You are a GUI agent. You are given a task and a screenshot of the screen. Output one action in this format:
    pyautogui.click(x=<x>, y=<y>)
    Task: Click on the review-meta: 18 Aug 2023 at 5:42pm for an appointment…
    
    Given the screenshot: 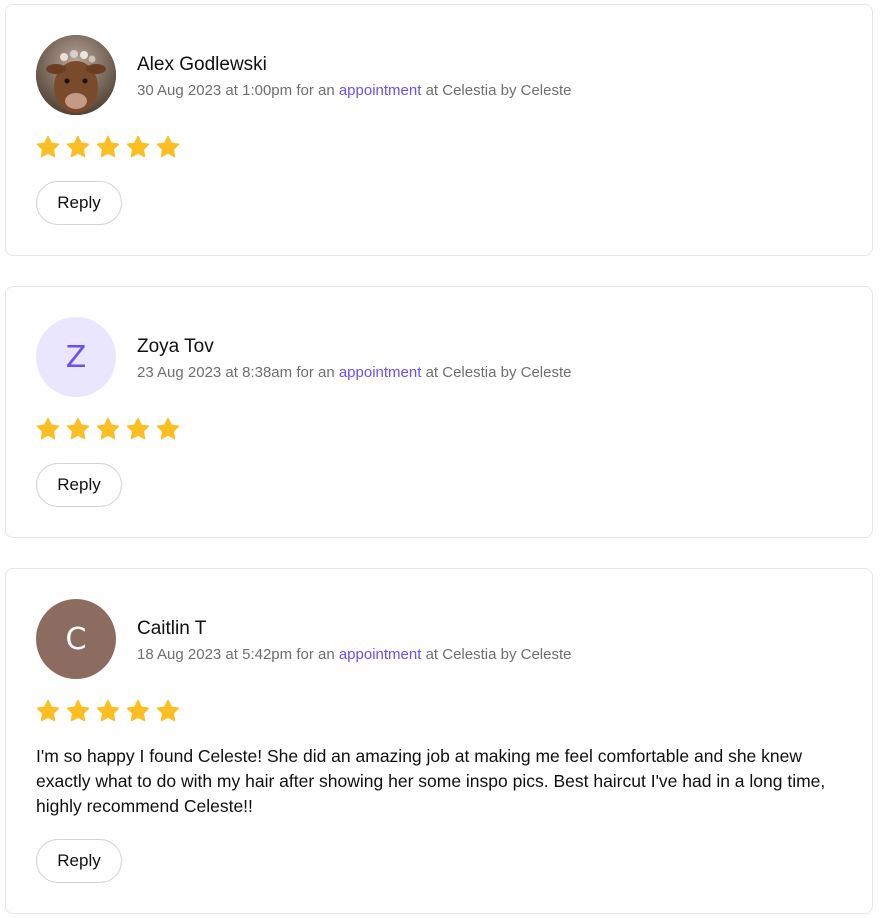 What is the action you would take?
    pyautogui.click(x=354, y=654)
    